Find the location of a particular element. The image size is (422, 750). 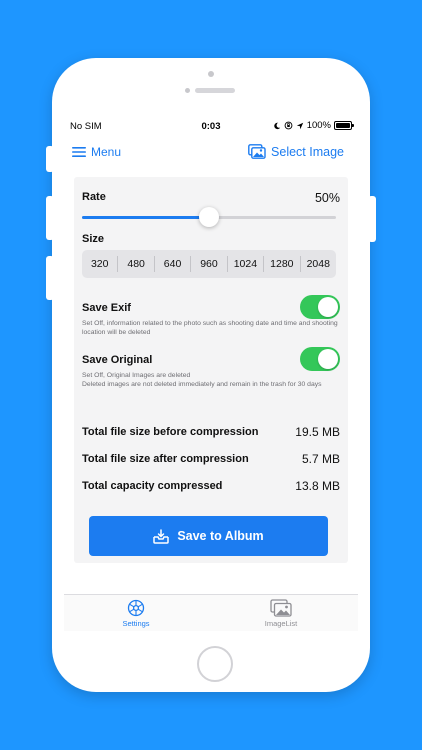

save-exif-toggle is located at coordinates (320, 307).